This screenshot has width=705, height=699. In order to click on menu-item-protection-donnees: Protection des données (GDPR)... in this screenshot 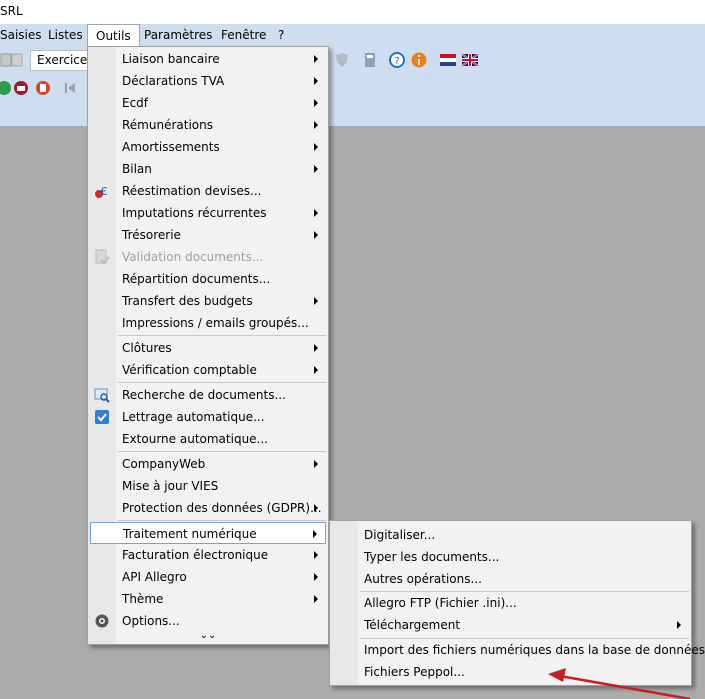, I will do `click(208, 508)`.